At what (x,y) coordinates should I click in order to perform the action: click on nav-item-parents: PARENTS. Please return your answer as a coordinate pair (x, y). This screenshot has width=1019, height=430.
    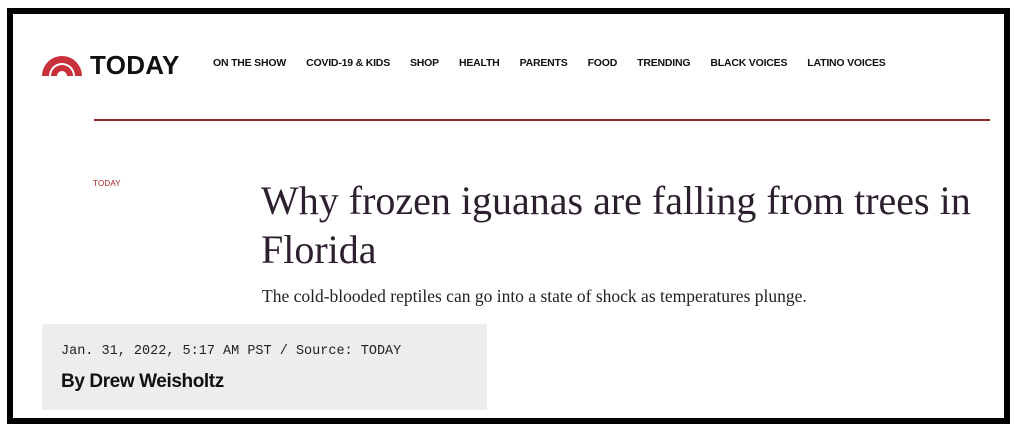
    Looking at the image, I should click on (544, 63).